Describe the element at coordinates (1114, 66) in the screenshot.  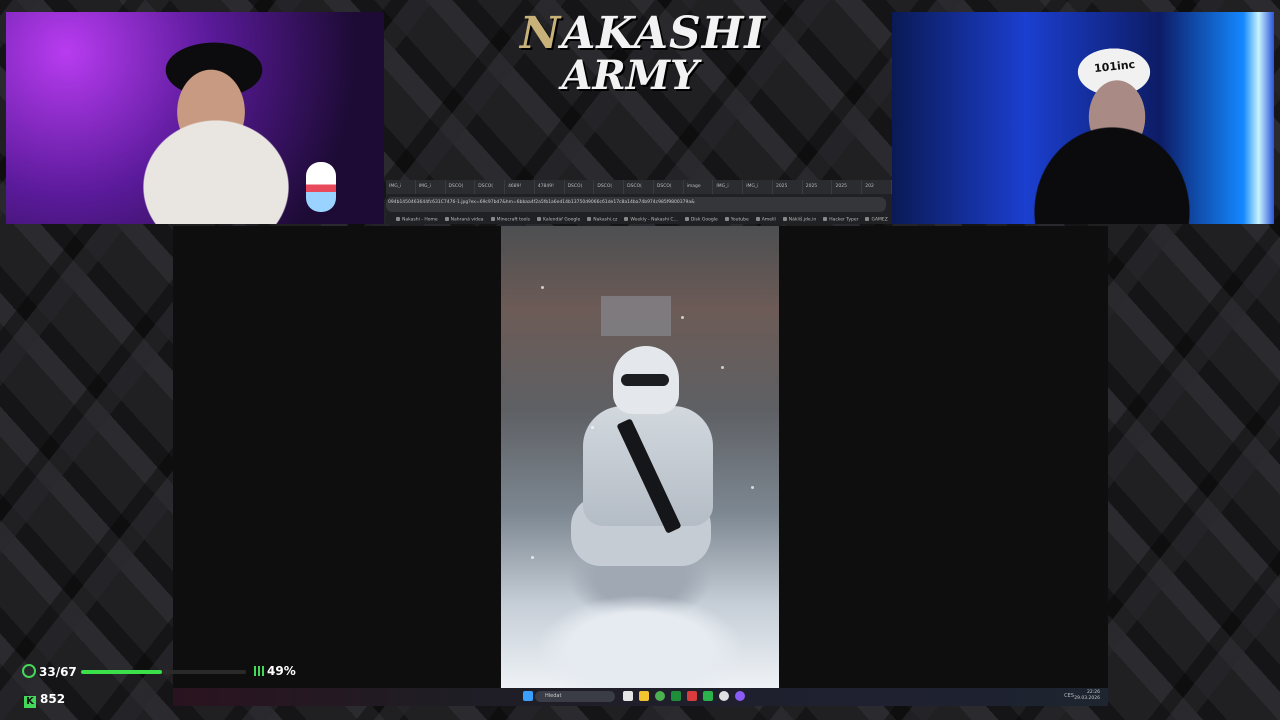
I see `cap-logo: 101inc` at that location.